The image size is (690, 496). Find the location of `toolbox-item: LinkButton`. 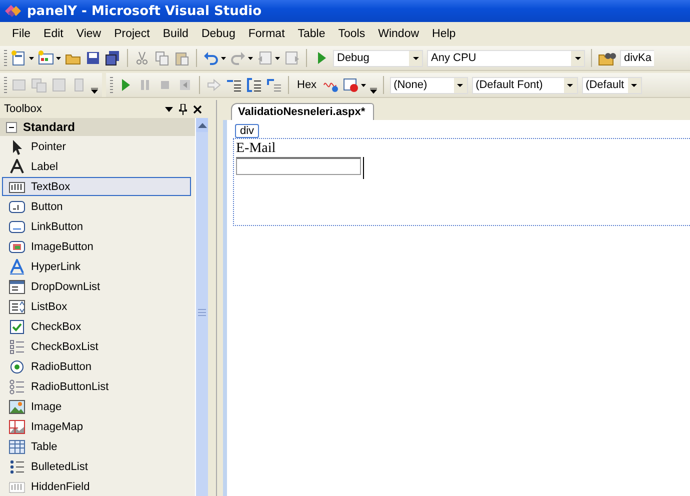

toolbox-item: LinkButton is located at coordinates (96, 226).